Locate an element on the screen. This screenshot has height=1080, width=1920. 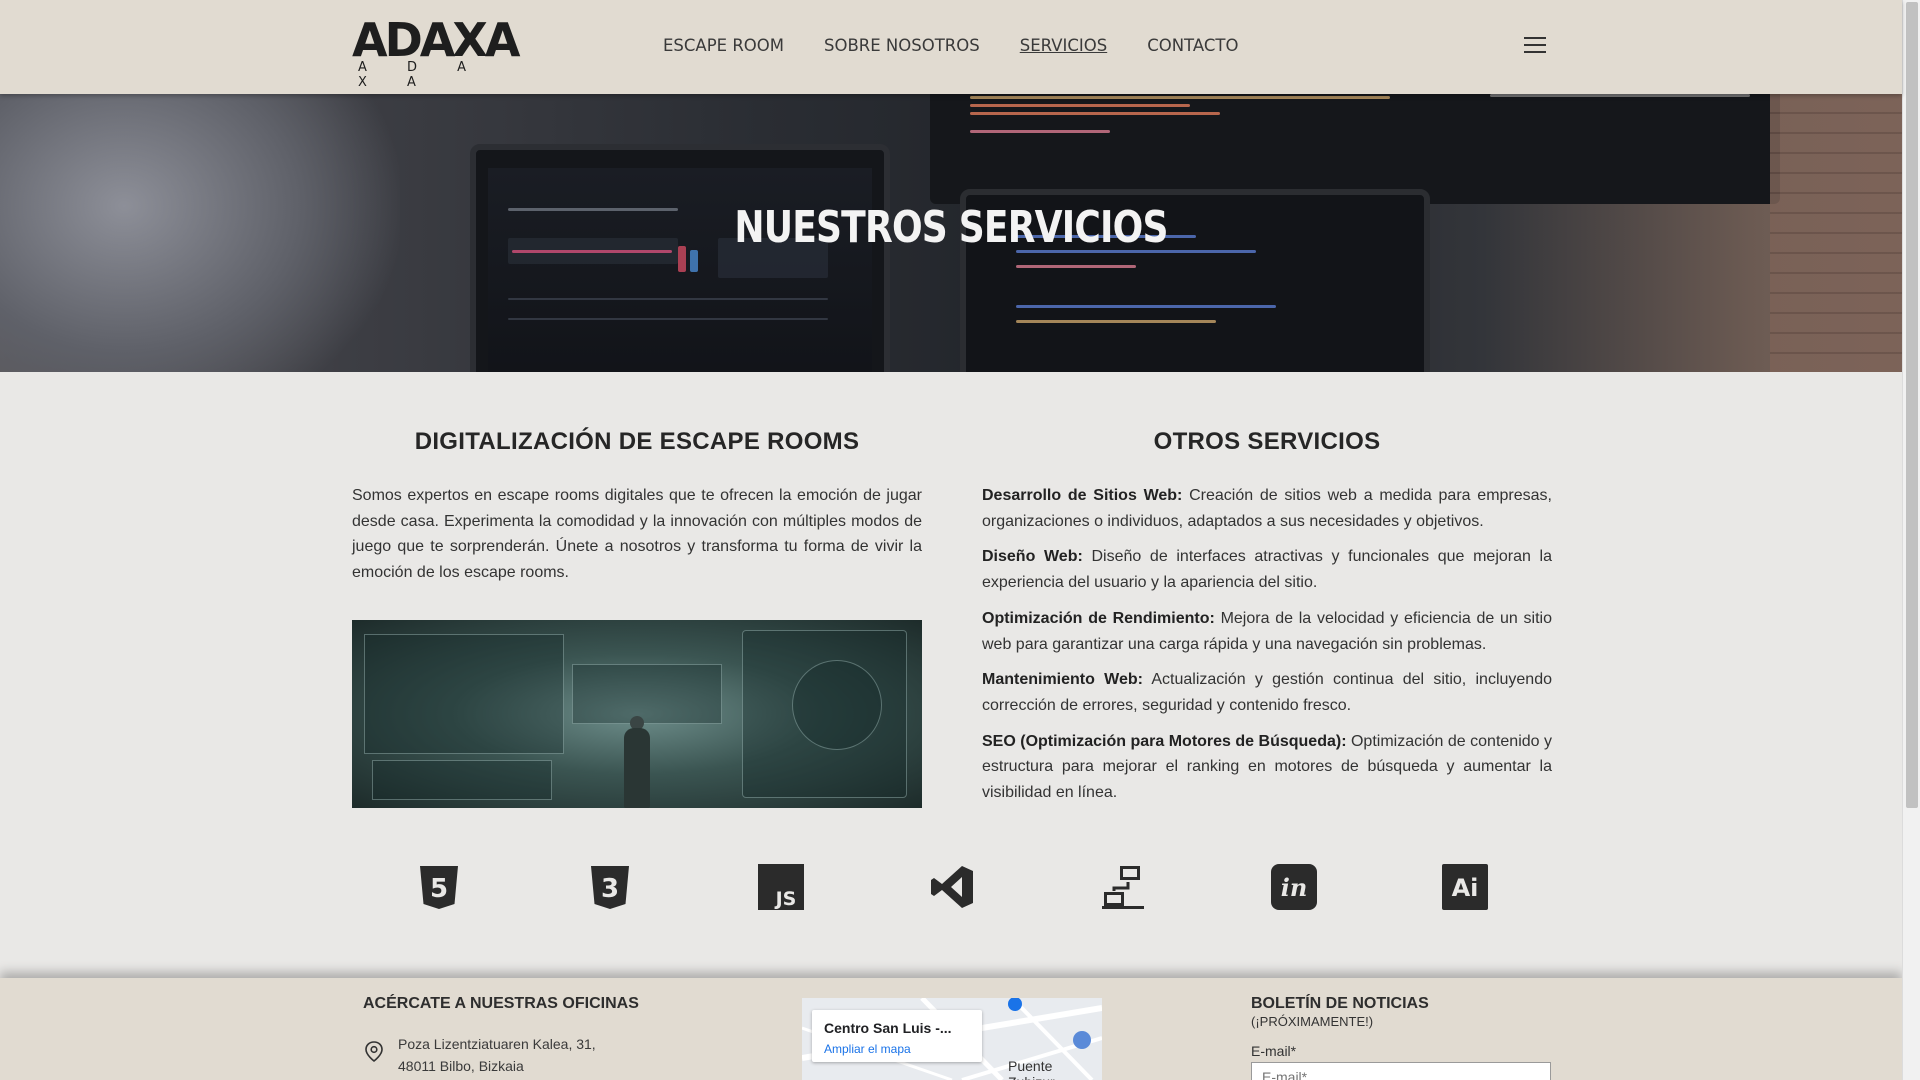
hamburger-menu-icon is located at coordinates (1535, 46).